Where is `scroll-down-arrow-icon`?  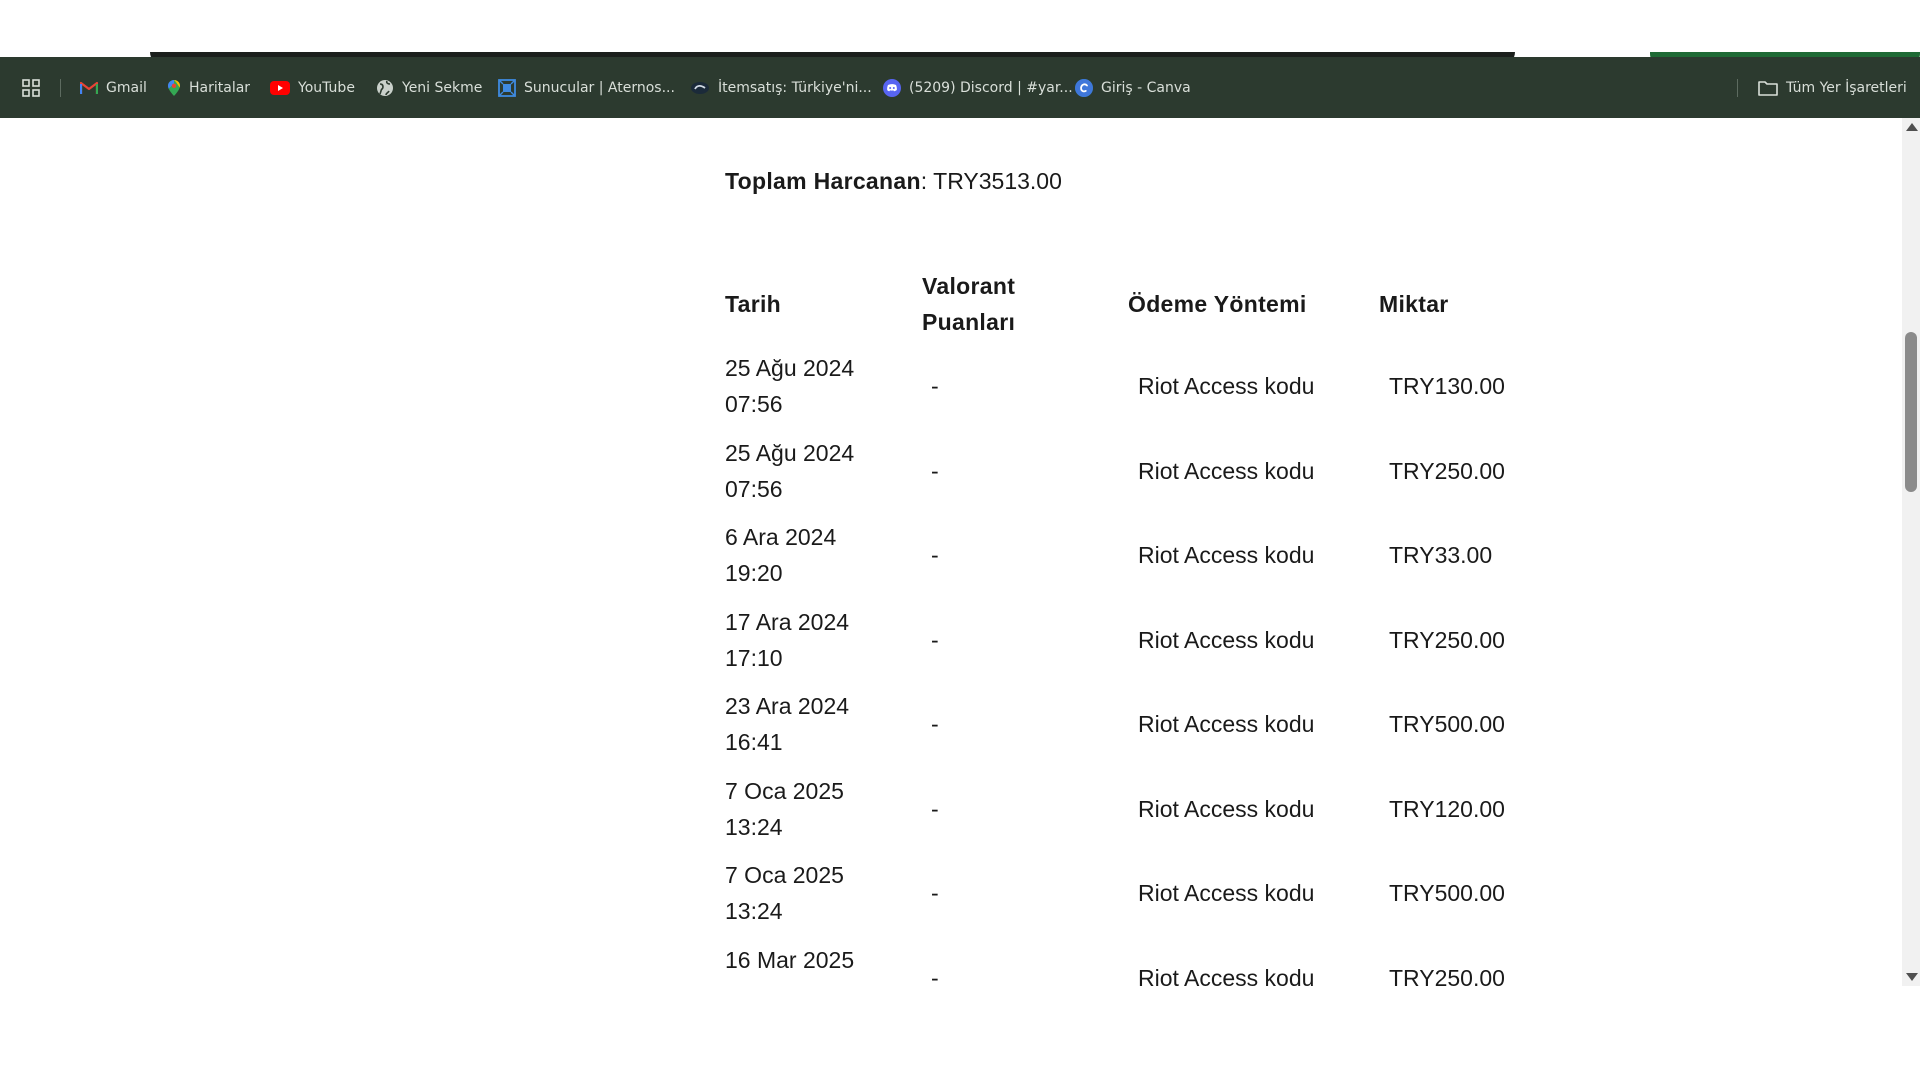
scroll-down-arrow-icon is located at coordinates (1912, 977).